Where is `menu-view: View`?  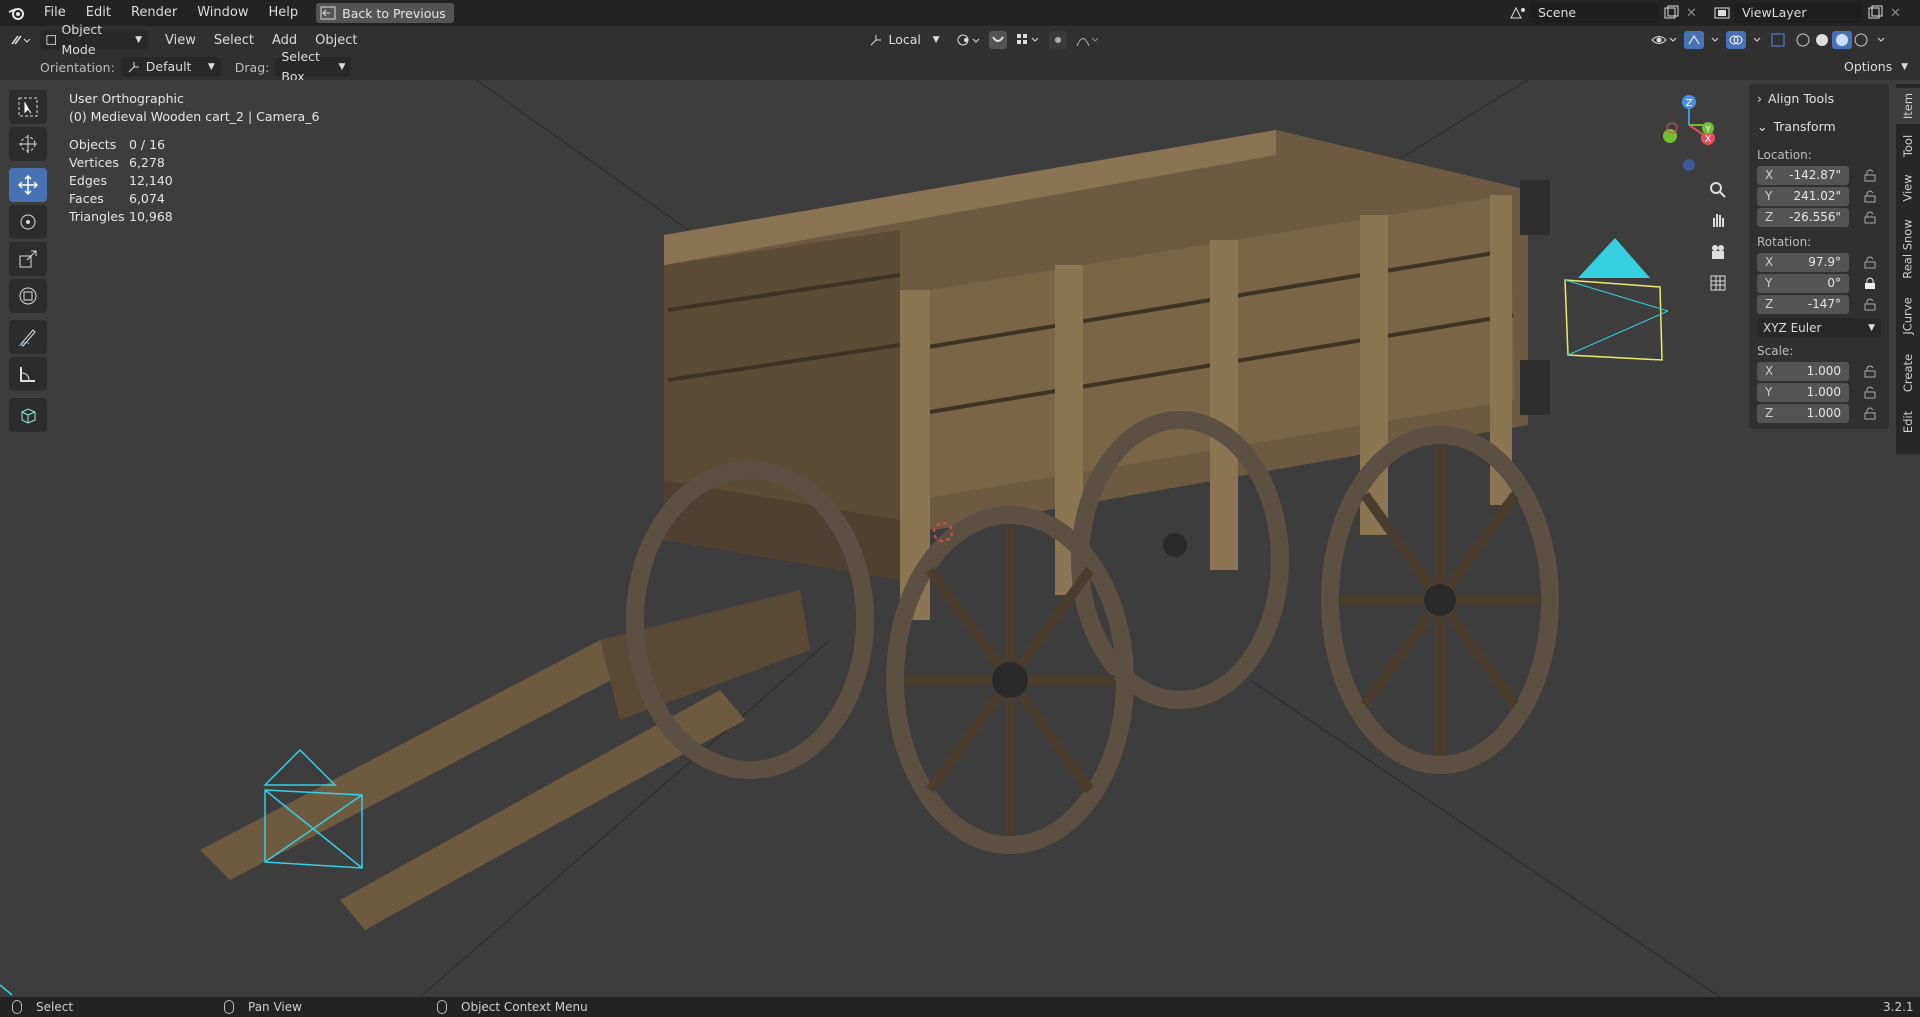 menu-view: View is located at coordinates (180, 40).